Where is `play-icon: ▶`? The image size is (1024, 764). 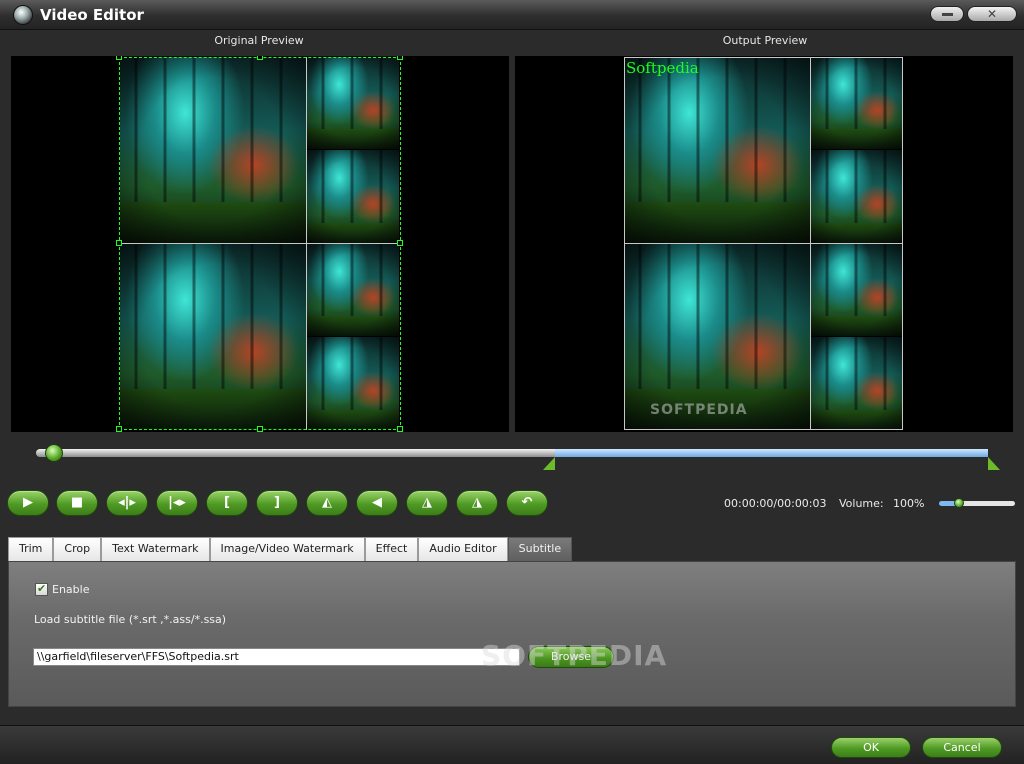
play-icon: ▶ is located at coordinates (28, 502).